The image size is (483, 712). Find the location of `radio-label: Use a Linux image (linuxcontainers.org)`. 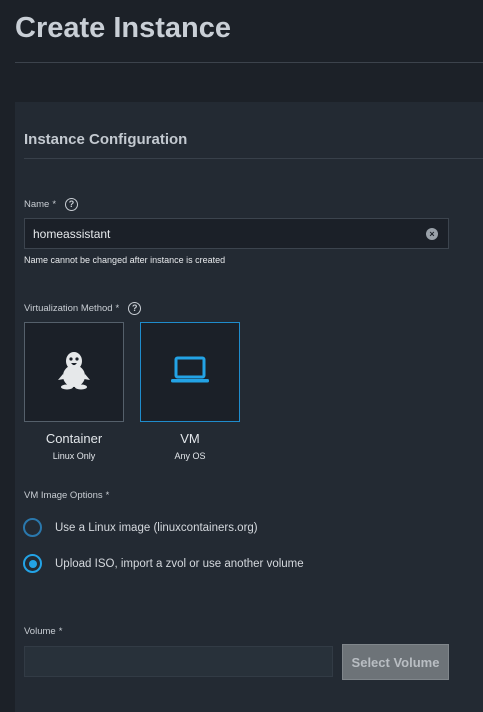

radio-label: Use a Linux image (linuxcontainers.org) is located at coordinates (156, 527).